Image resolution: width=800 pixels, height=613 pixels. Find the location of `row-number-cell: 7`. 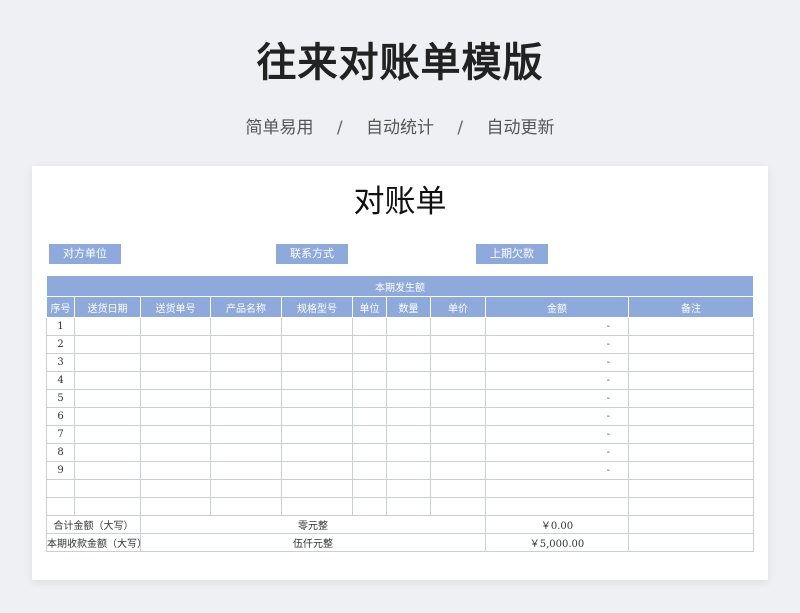

row-number-cell: 7 is located at coordinates (60, 434).